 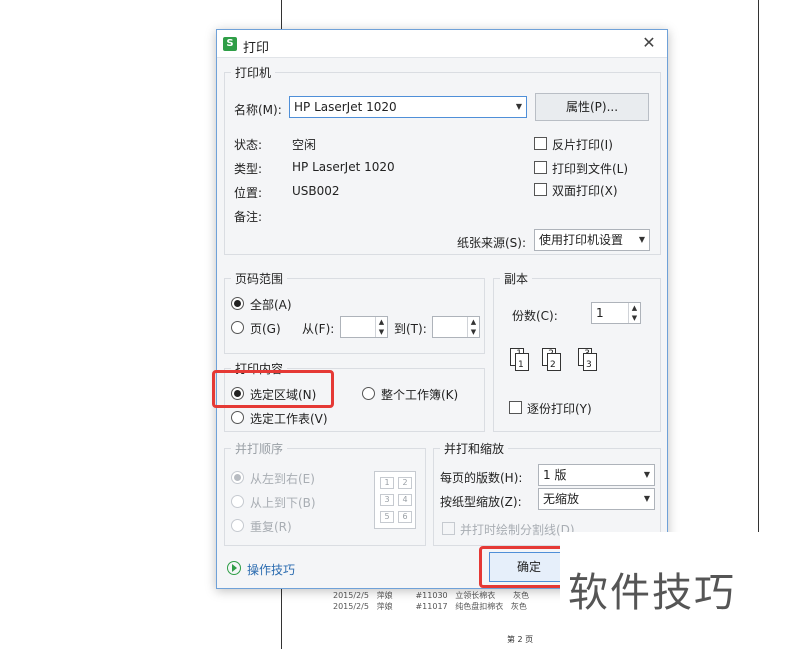 I want to click on copies-count-label: 份数(C):, so click(x=535, y=316).